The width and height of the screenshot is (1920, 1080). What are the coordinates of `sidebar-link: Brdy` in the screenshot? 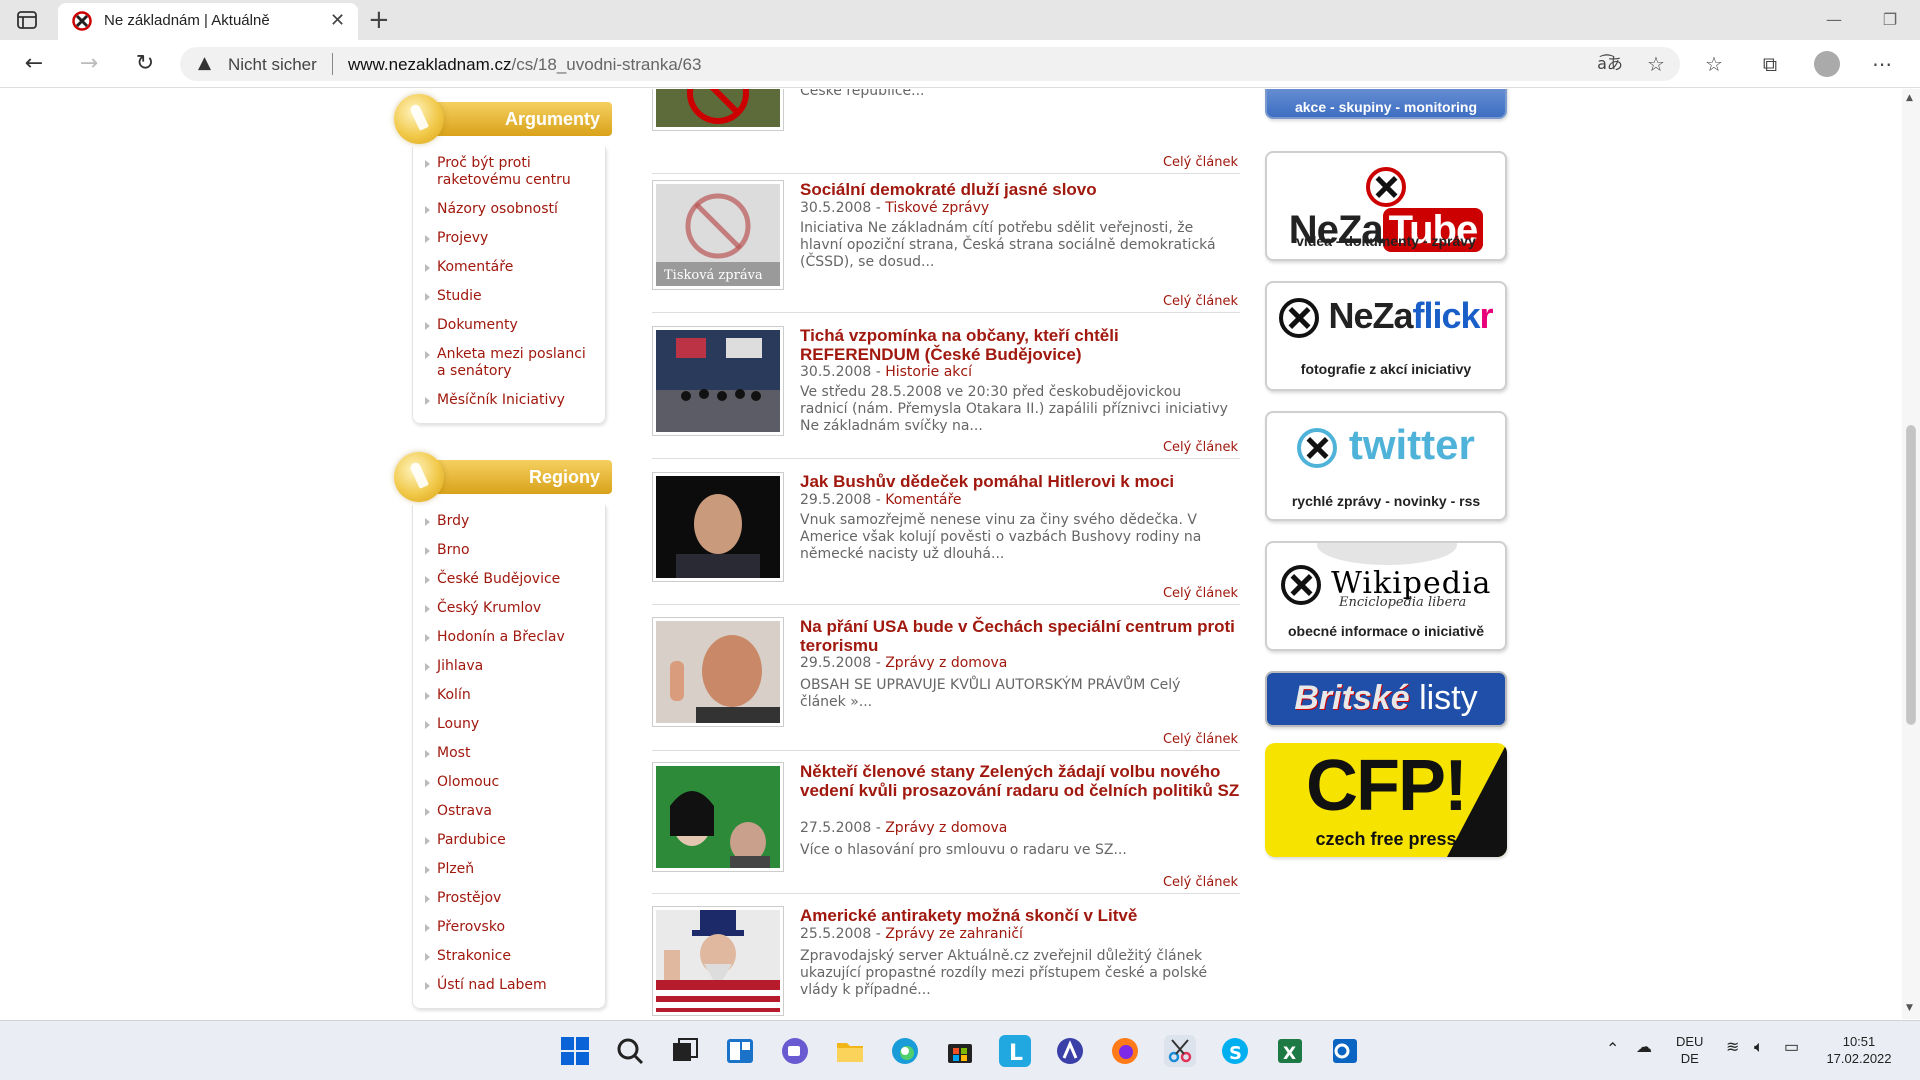 It's located at (509, 523).